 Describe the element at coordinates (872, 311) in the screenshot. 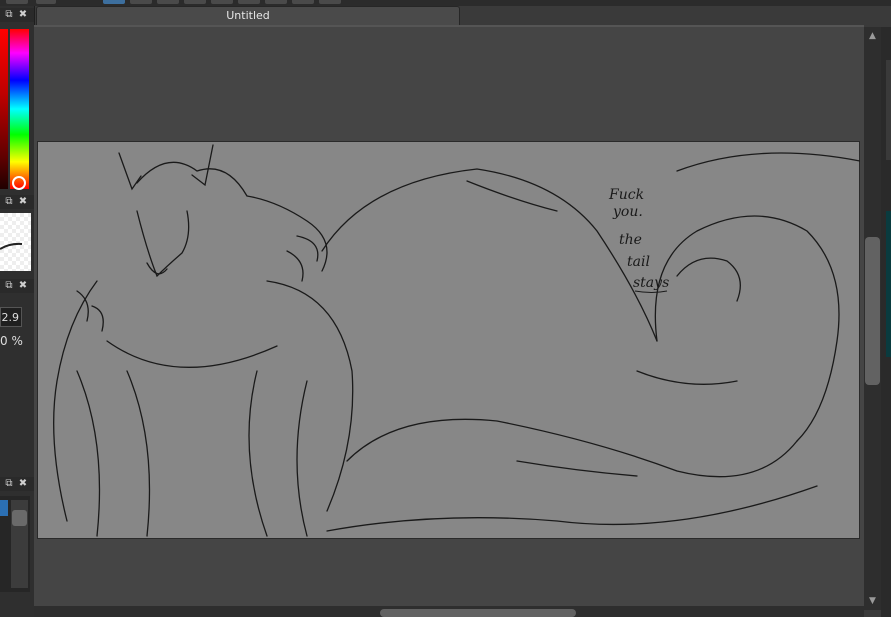

I see `vertical-scrollbar-thumb` at that location.